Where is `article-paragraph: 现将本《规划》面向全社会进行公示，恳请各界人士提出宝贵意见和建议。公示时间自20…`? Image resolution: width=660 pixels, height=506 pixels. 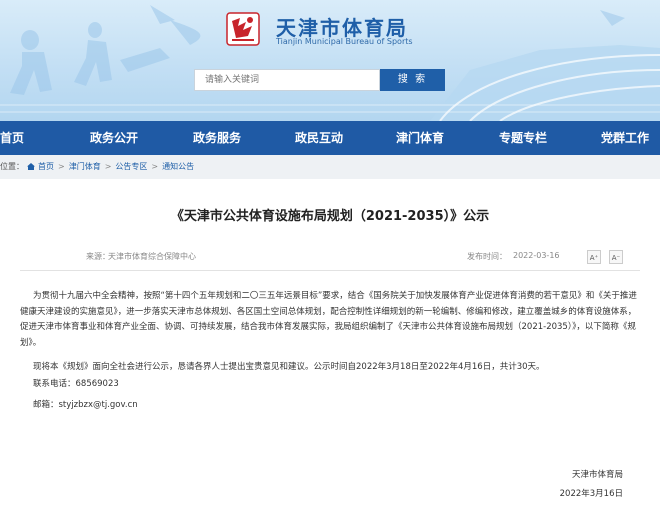 article-paragraph: 现将本《规划》面向全社会进行公示，恳请各界人士提出宝贵意见和建议。公示时间自20… is located at coordinates (289, 367).